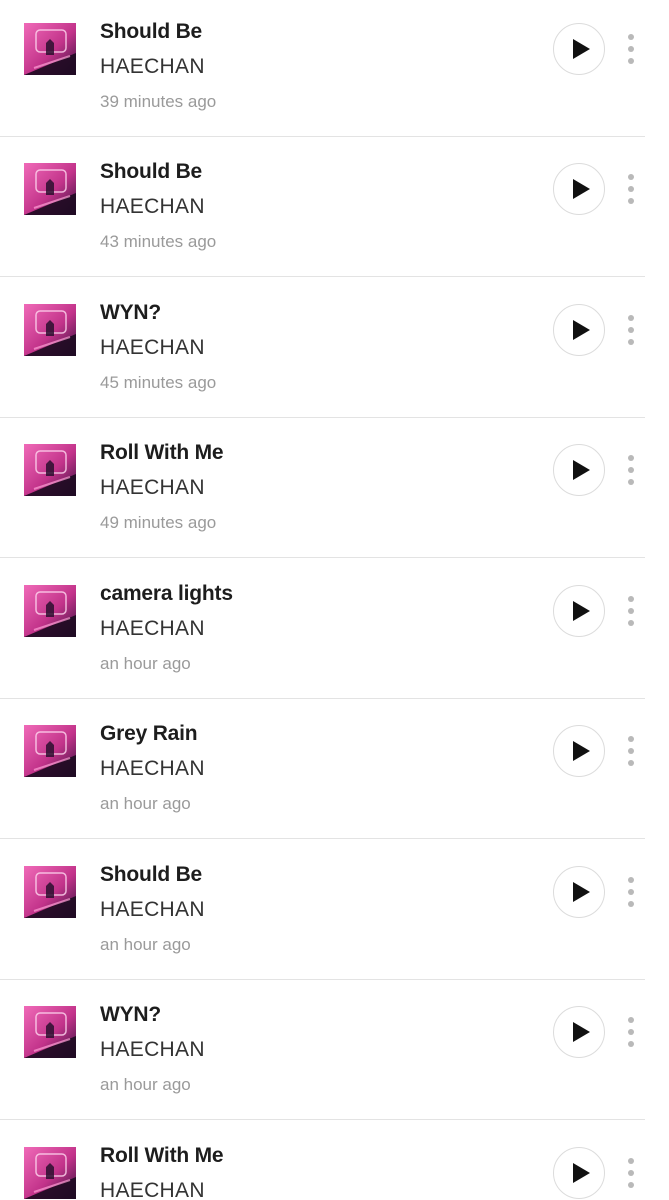 Image resolution: width=669 pixels, height=1200 pixels. What do you see at coordinates (334, 70) in the screenshot?
I see `track-row: Should Be HAECHAN 39 minutes ago` at bounding box center [334, 70].